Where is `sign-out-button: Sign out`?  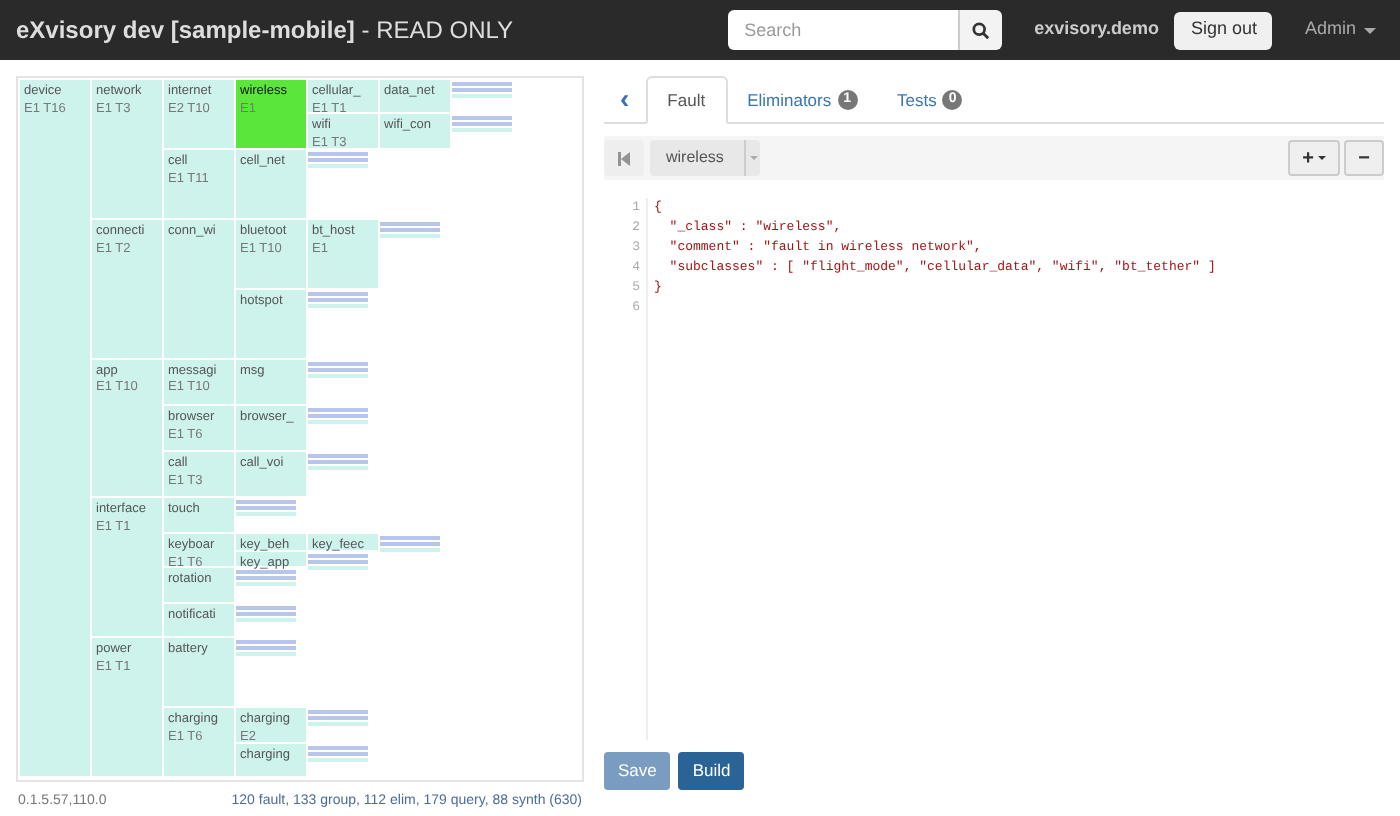 sign-out-button: Sign out is located at coordinates (1223, 30).